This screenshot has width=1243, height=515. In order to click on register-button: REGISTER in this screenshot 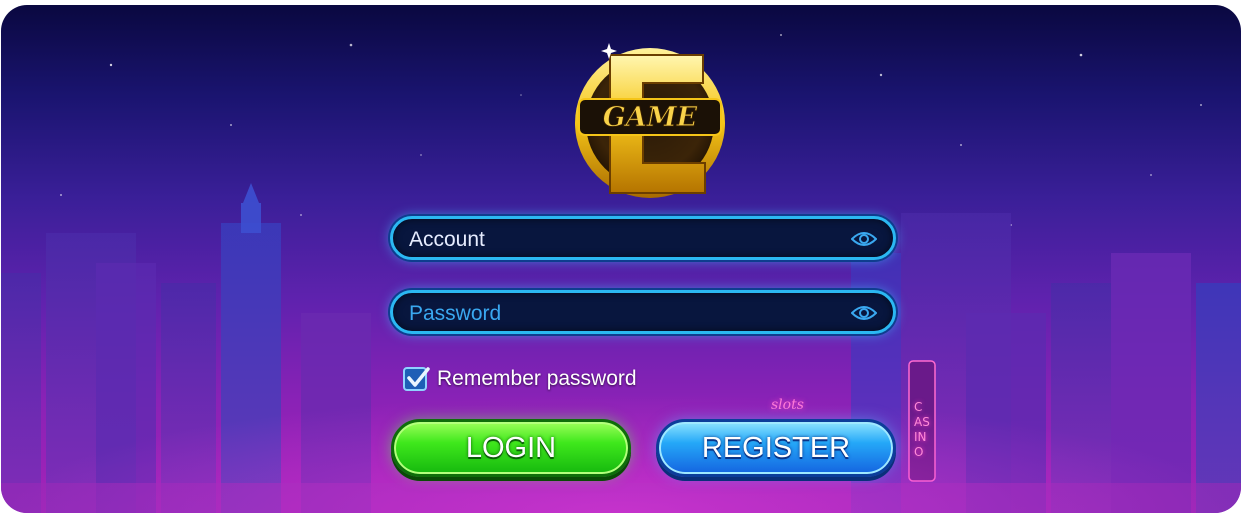, I will do `click(776, 448)`.